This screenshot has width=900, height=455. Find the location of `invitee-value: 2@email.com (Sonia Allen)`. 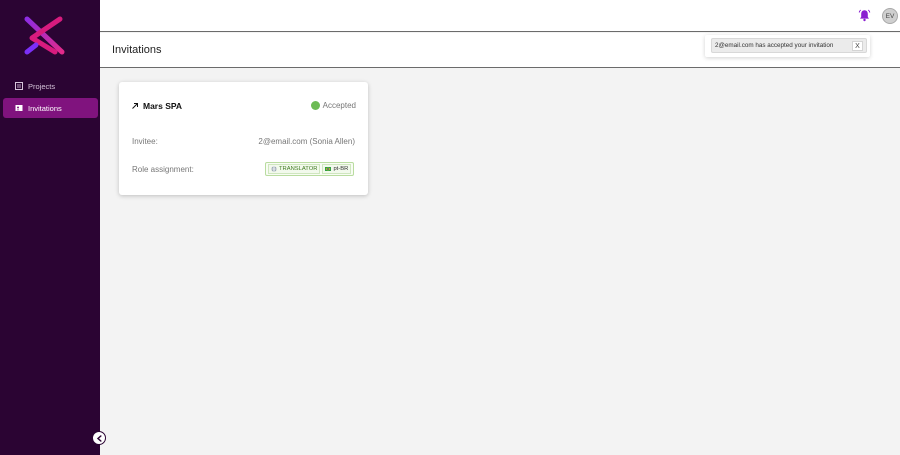

invitee-value: 2@email.com (Sonia Allen) is located at coordinates (306, 141).